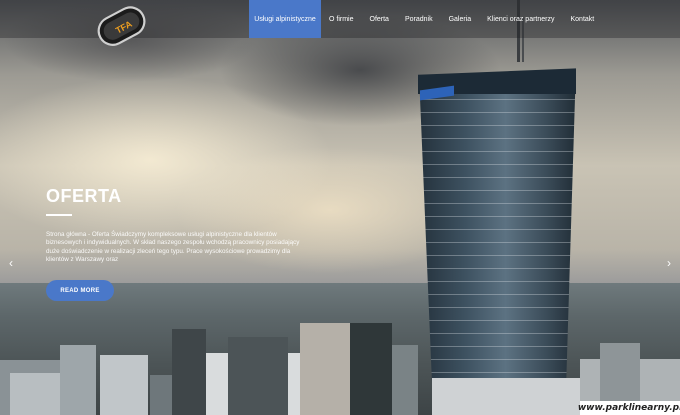 This screenshot has width=680, height=415. Describe the element at coordinates (11, 263) in the screenshot. I see `carousel-prev-icon: ‹` at that location.